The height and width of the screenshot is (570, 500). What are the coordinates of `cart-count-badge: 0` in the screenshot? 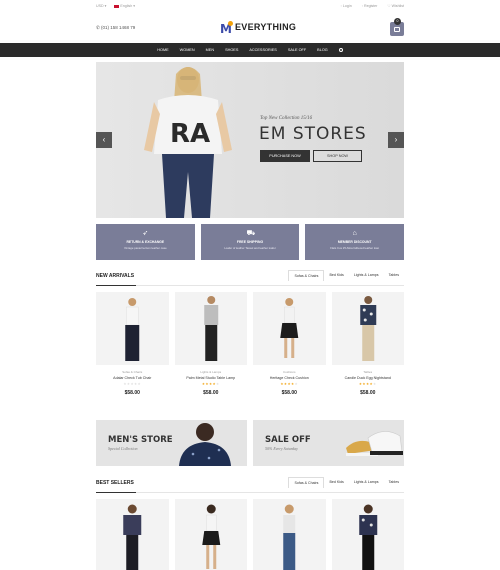 It's located at (397, 21).